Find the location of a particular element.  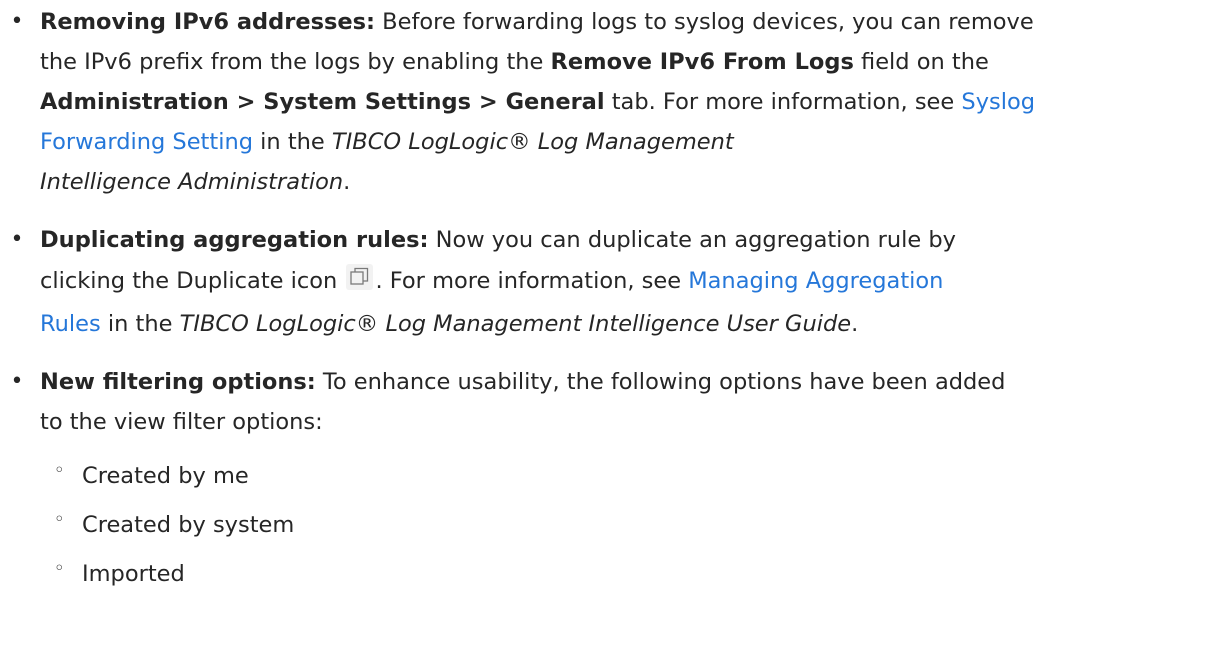

text: . For more information, see is located at coordinates (532, 281).